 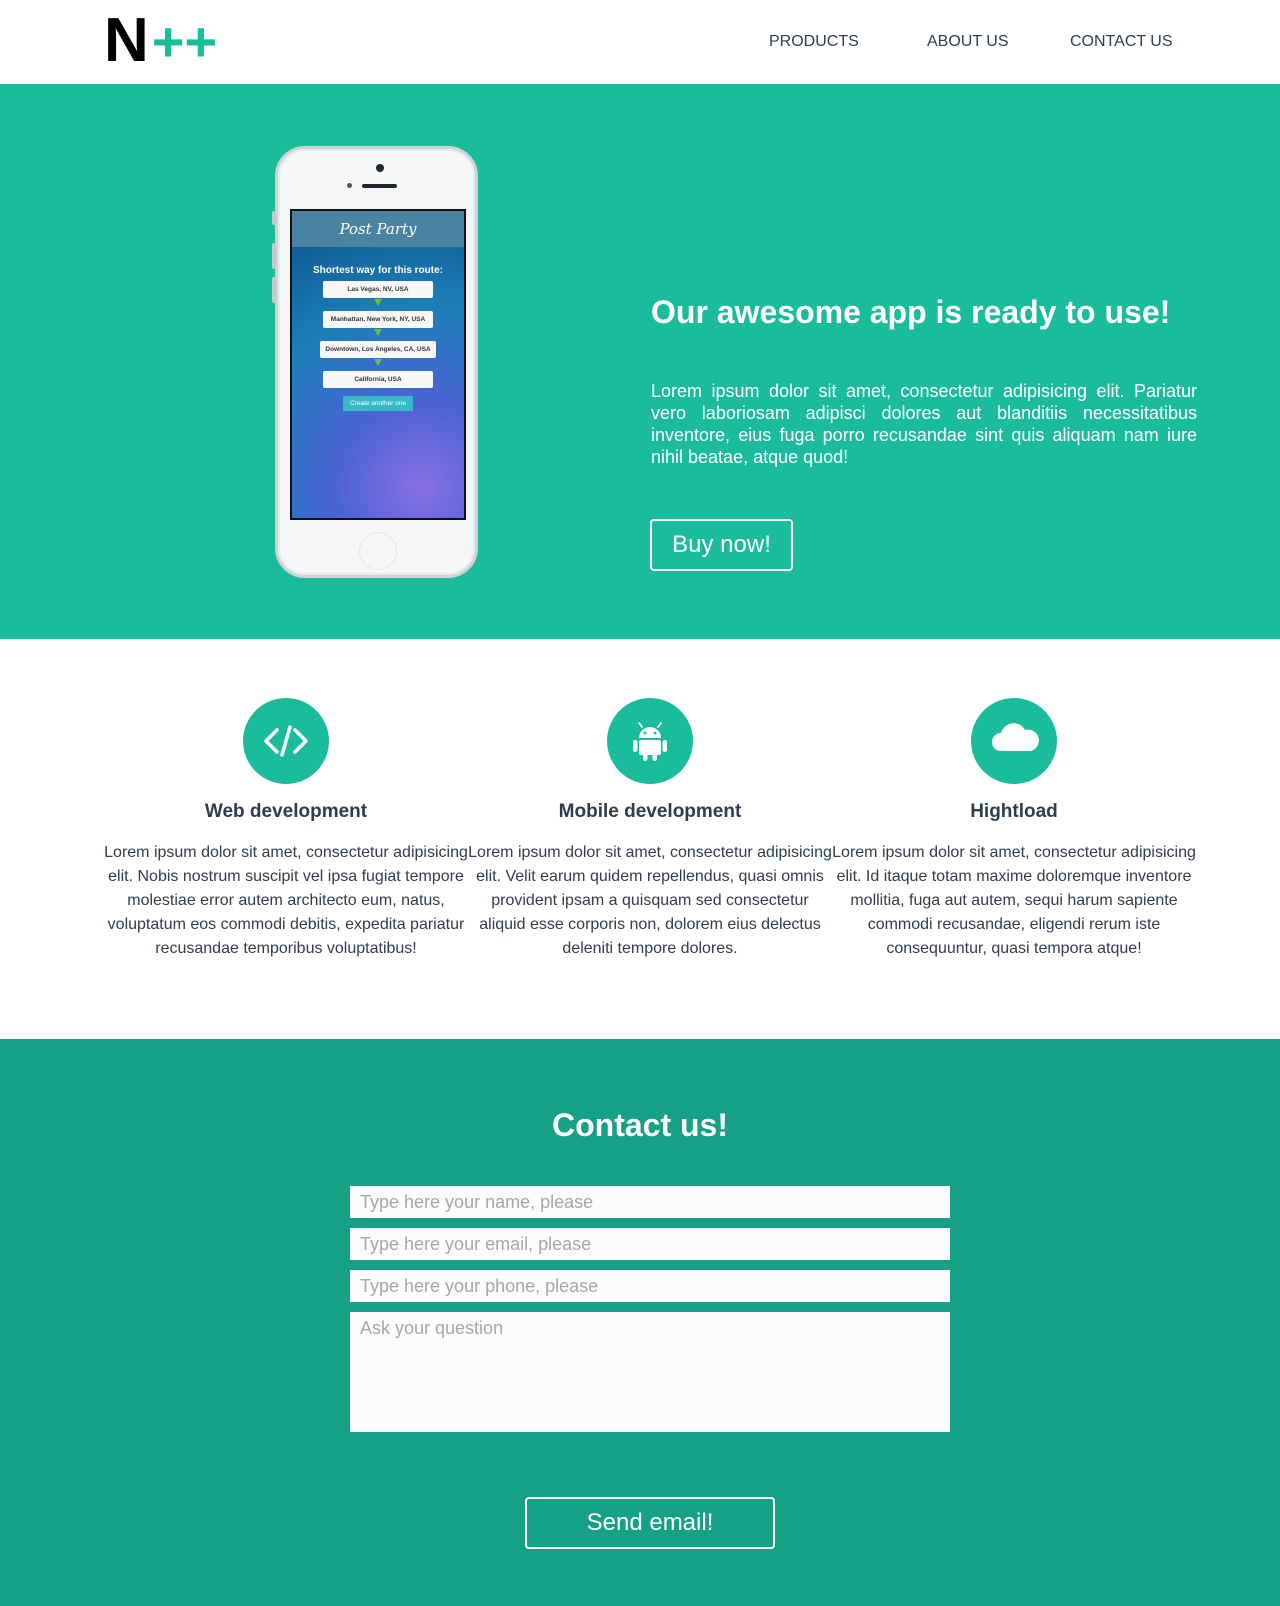 What do you see at coordinates (650, 1202) in the screenshot?
I see `name-input` at bounding box center [650, 1202].